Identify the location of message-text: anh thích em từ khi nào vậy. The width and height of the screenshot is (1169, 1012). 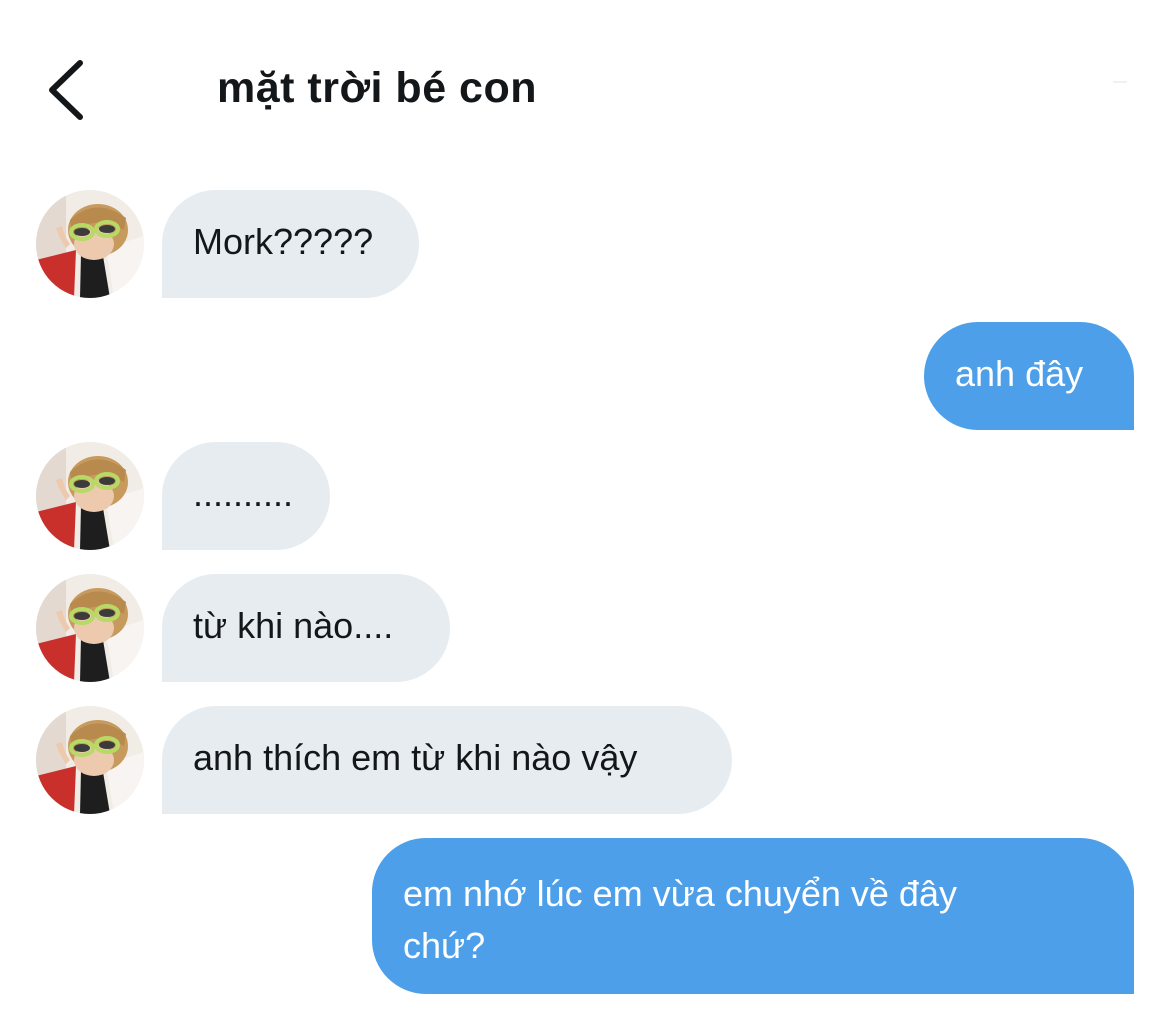
(415, 757).